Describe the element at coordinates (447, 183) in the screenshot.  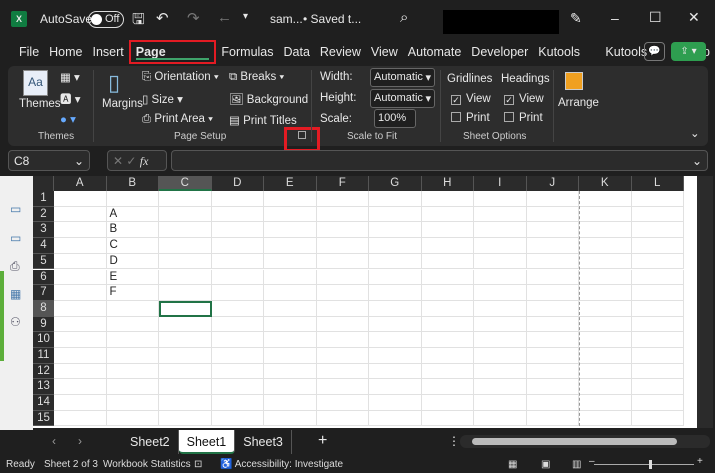
I see `column-header-H: H` at that location.